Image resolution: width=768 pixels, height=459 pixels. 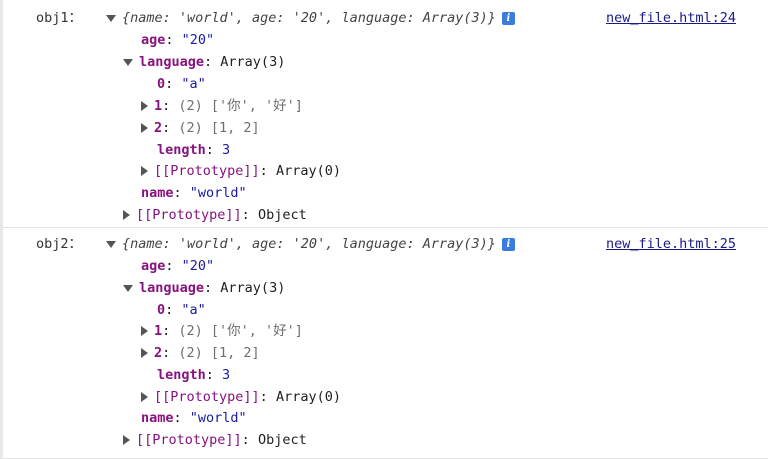 I want to click on log-label: obj2：, so click(x=59, y=244).